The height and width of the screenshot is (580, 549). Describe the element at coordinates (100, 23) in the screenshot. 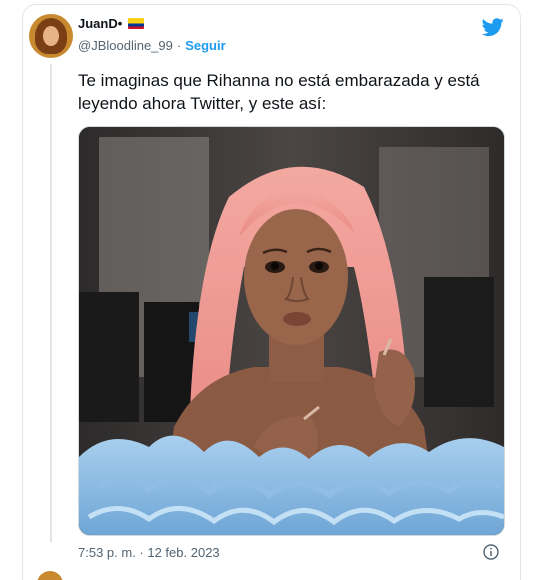

I see `author-display-name: JuanD•` at that location.